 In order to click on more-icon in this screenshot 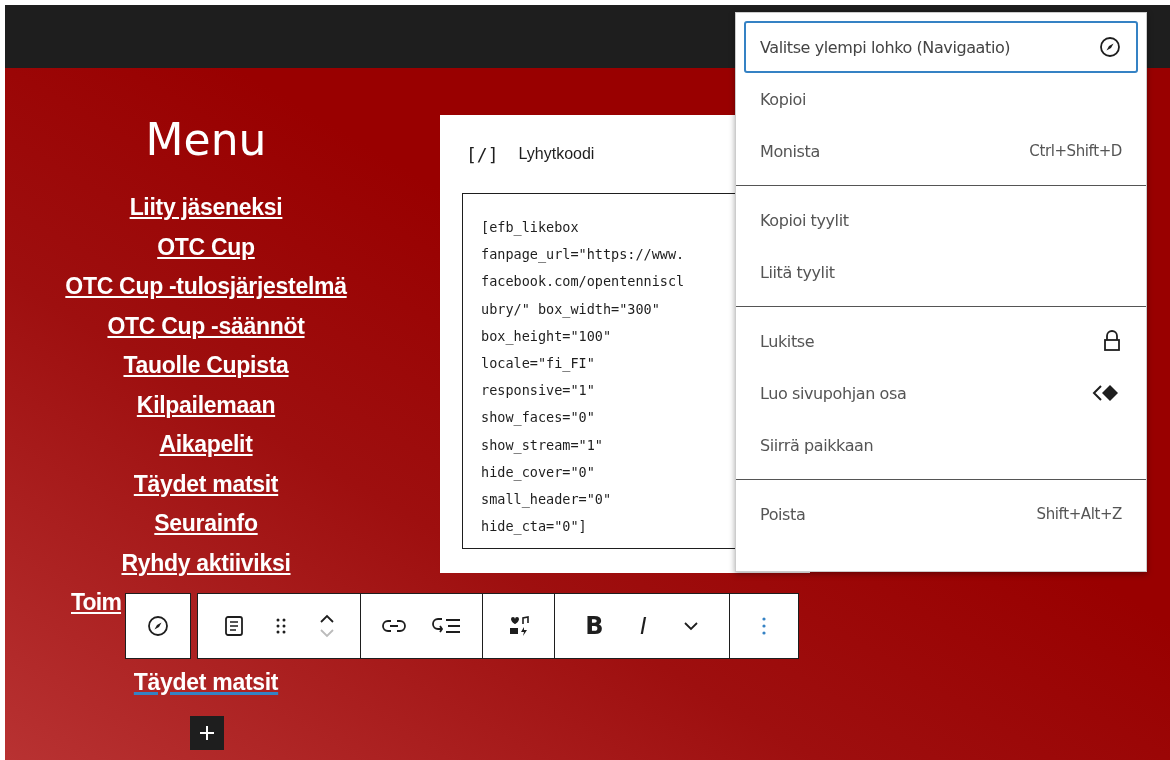, I will do `click(764, 626)`.